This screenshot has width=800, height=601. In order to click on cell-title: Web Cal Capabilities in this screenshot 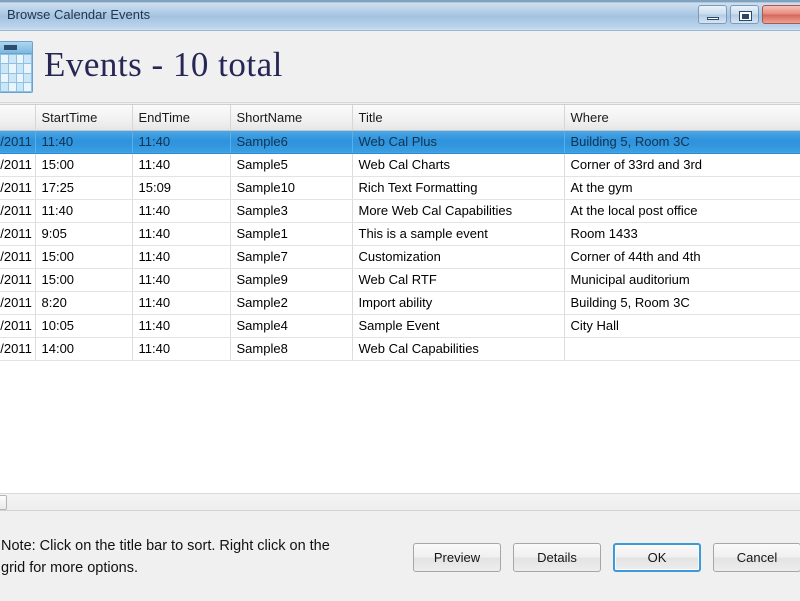, I will do `click(458, 349)`.